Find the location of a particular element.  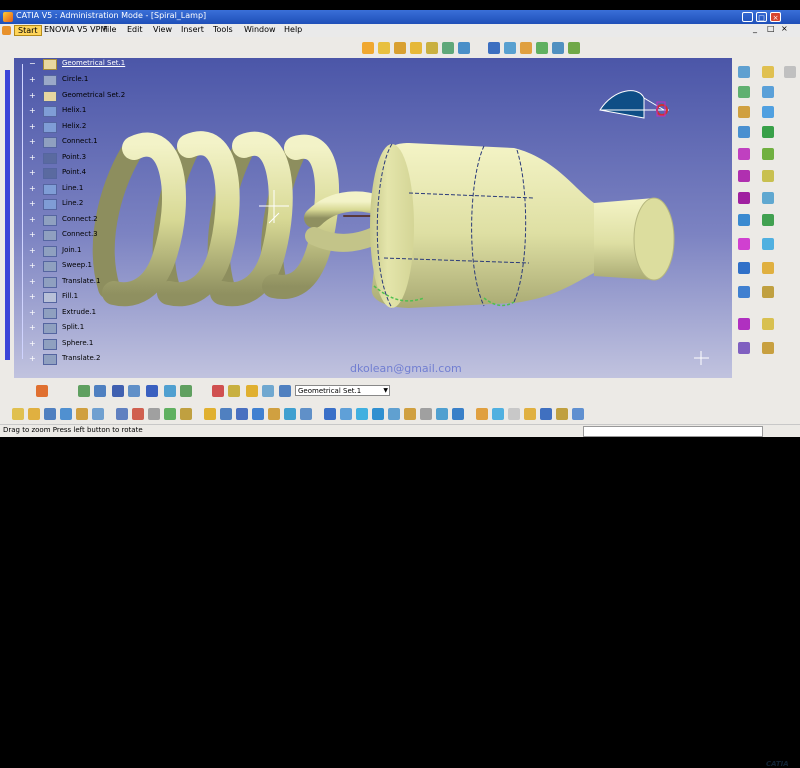

bt2-tool-11-icon is located at coordinates (186, 414).